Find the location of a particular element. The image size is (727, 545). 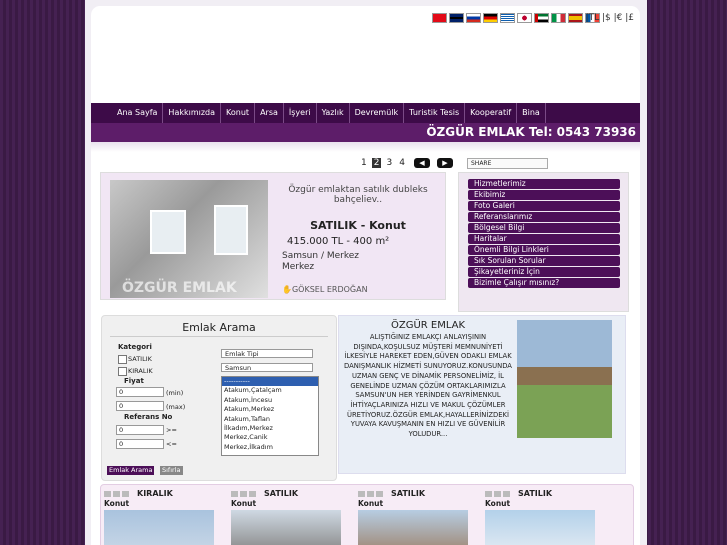

property-type-value: Emlak Tipi is located at coordinates (242, 354).